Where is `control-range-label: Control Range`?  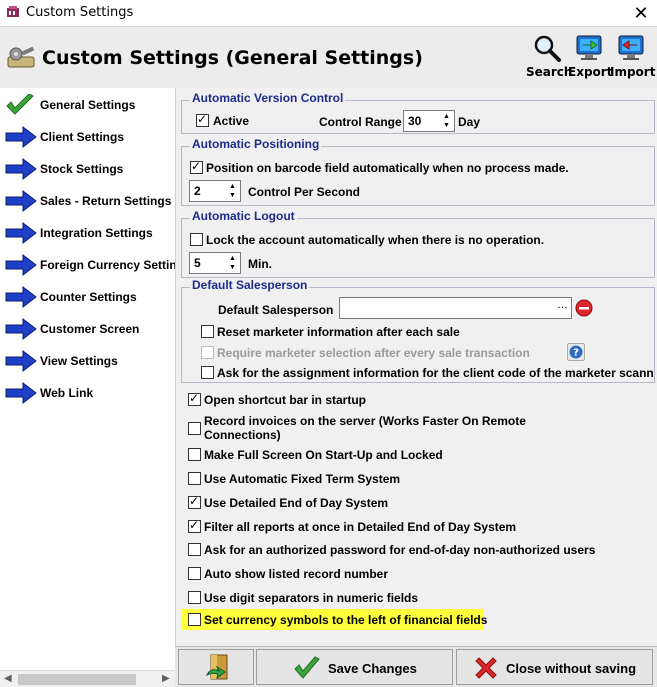 control-range-label: Control Range is located at coordinates (360, 122).